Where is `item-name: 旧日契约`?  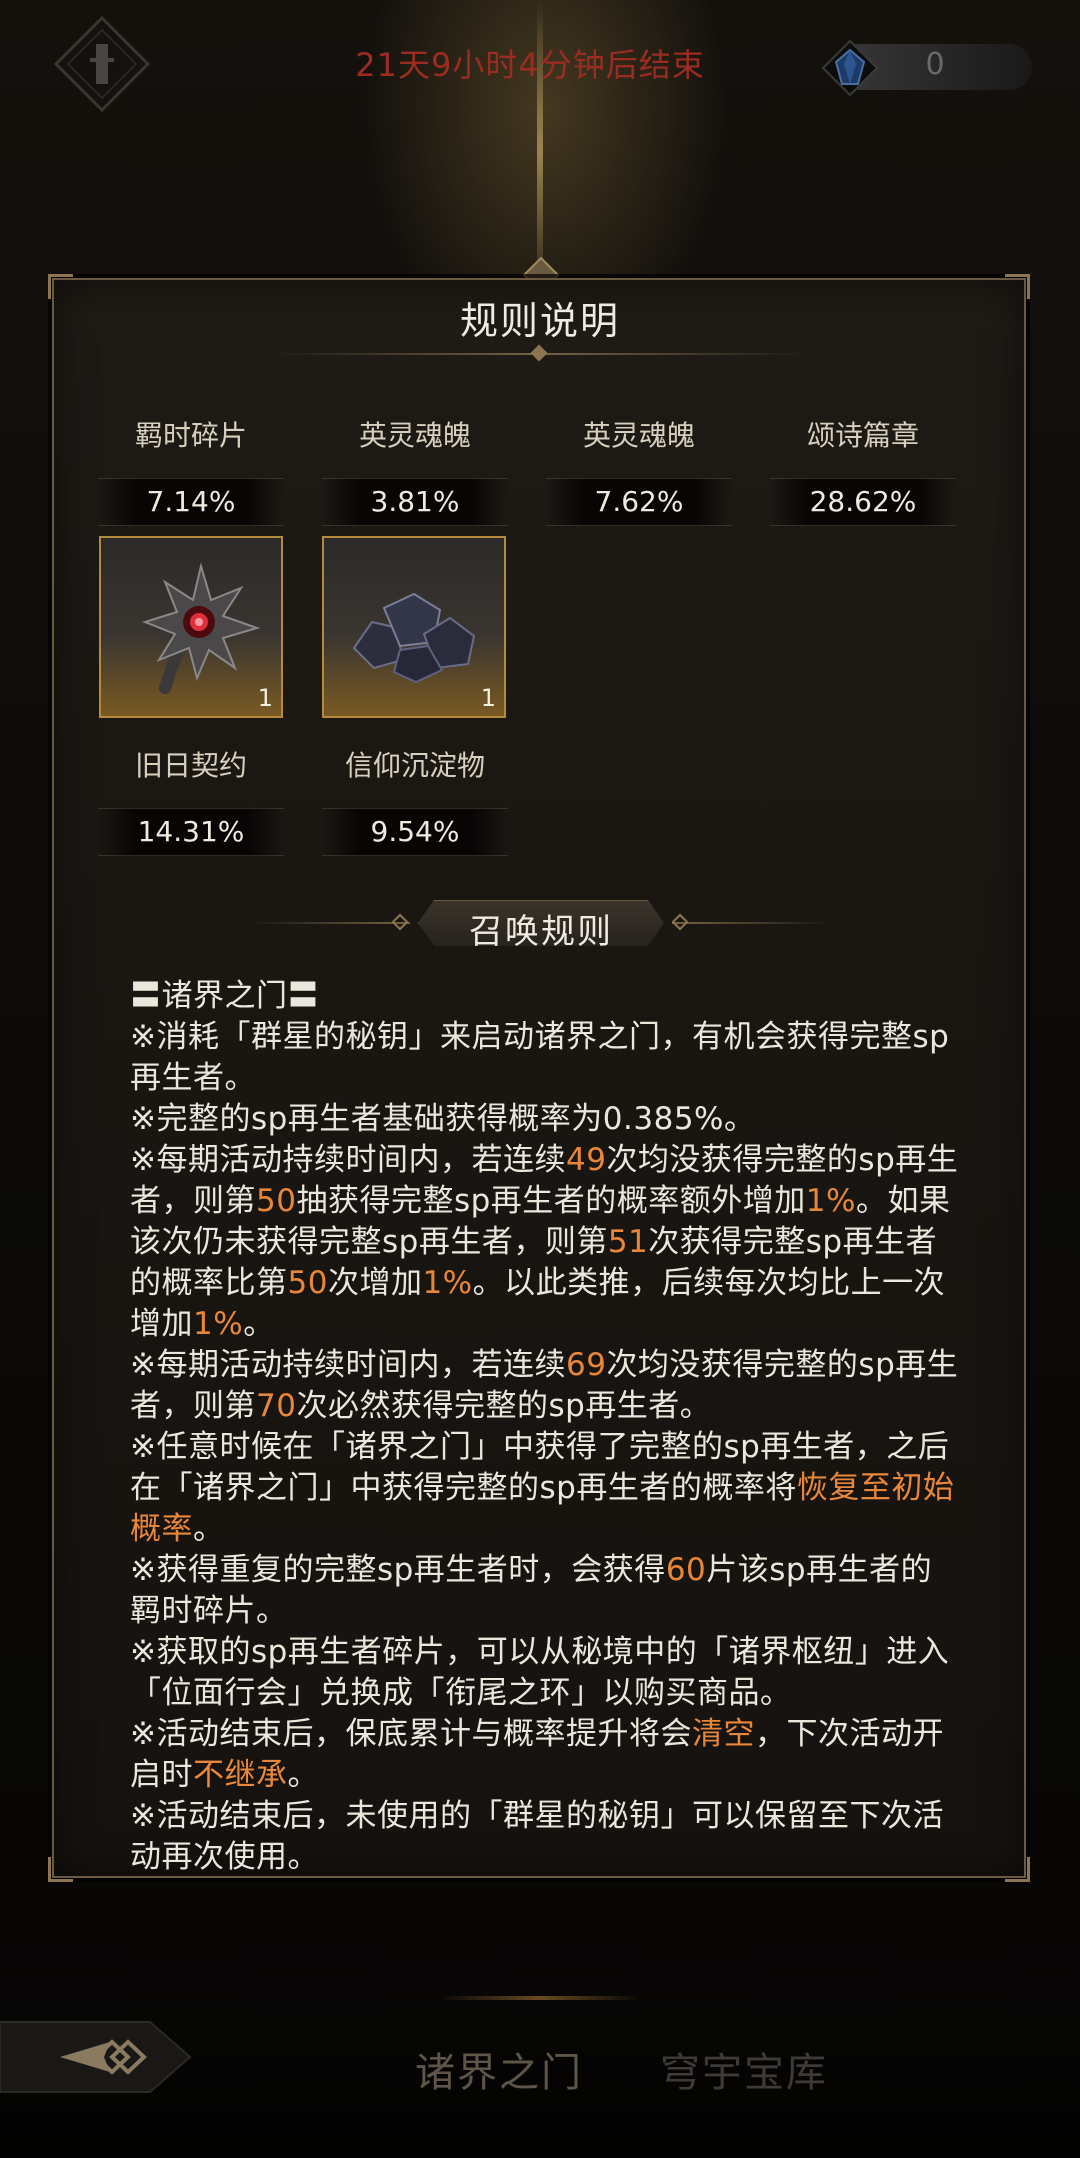 item-name: 旧日契约 is located at coordinates (190, 765).